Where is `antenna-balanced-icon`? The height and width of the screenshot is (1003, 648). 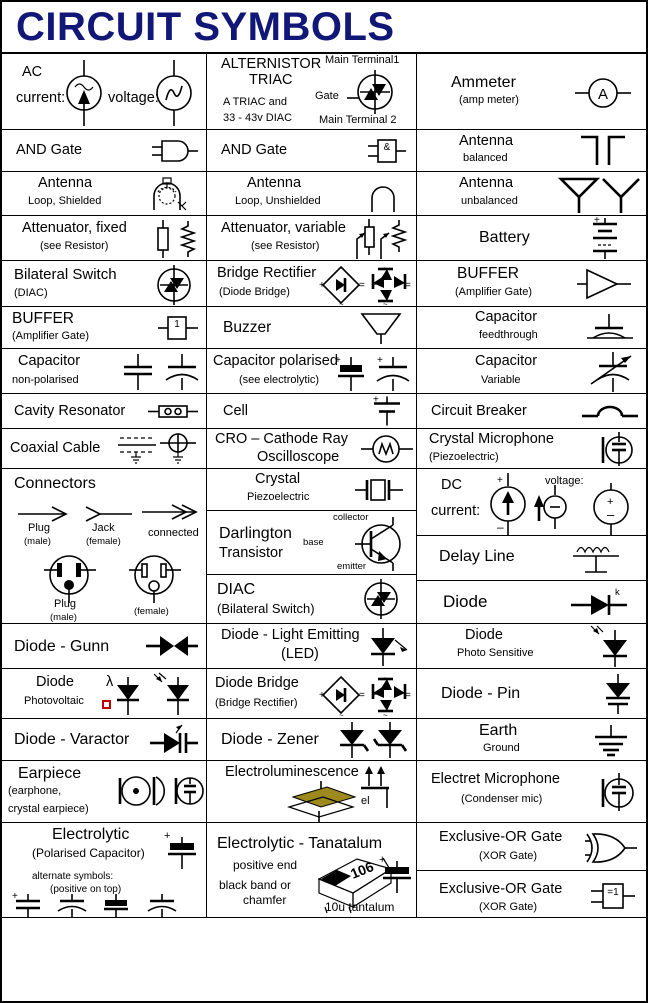
antenna-balanced-icon is located at coordinates (603, 150).